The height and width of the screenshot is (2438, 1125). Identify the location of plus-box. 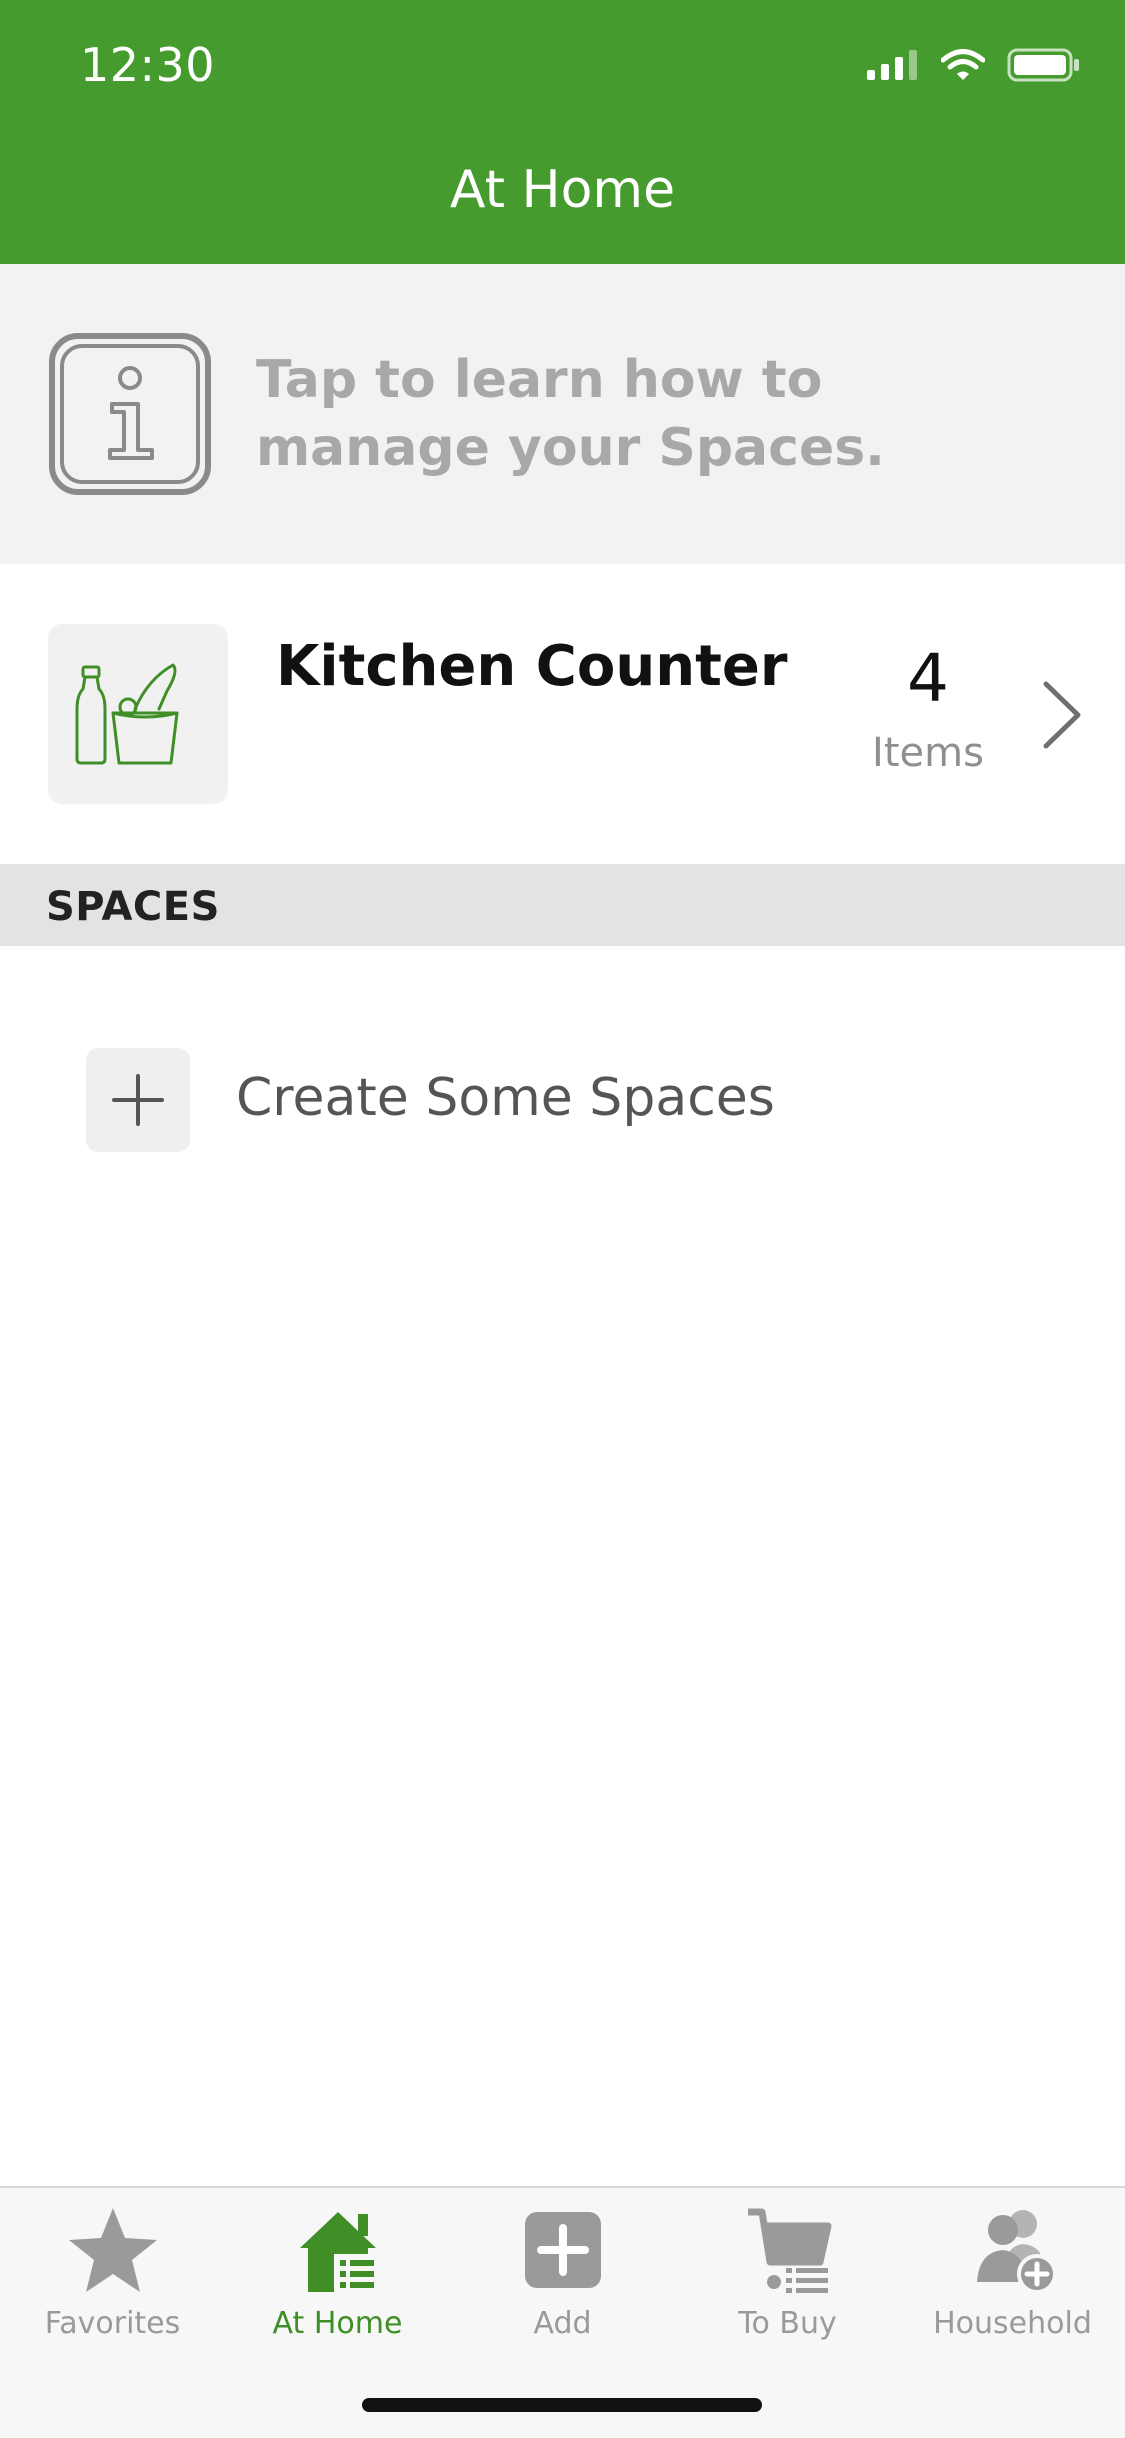
(138, 1100).